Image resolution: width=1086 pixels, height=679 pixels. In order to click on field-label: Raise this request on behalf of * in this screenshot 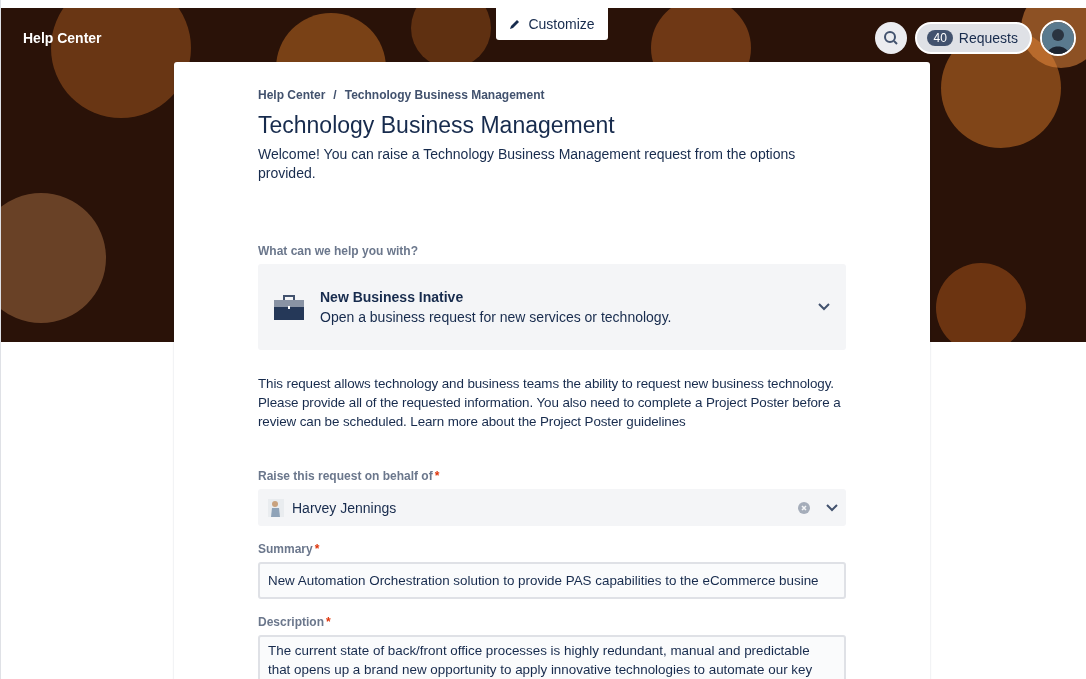, I will do `click(349, 476)`.